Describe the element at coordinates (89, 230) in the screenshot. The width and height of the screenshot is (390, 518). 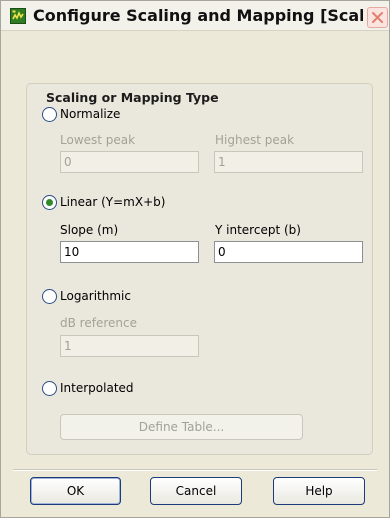
I see `slope-label: Slope (m)` at that location.